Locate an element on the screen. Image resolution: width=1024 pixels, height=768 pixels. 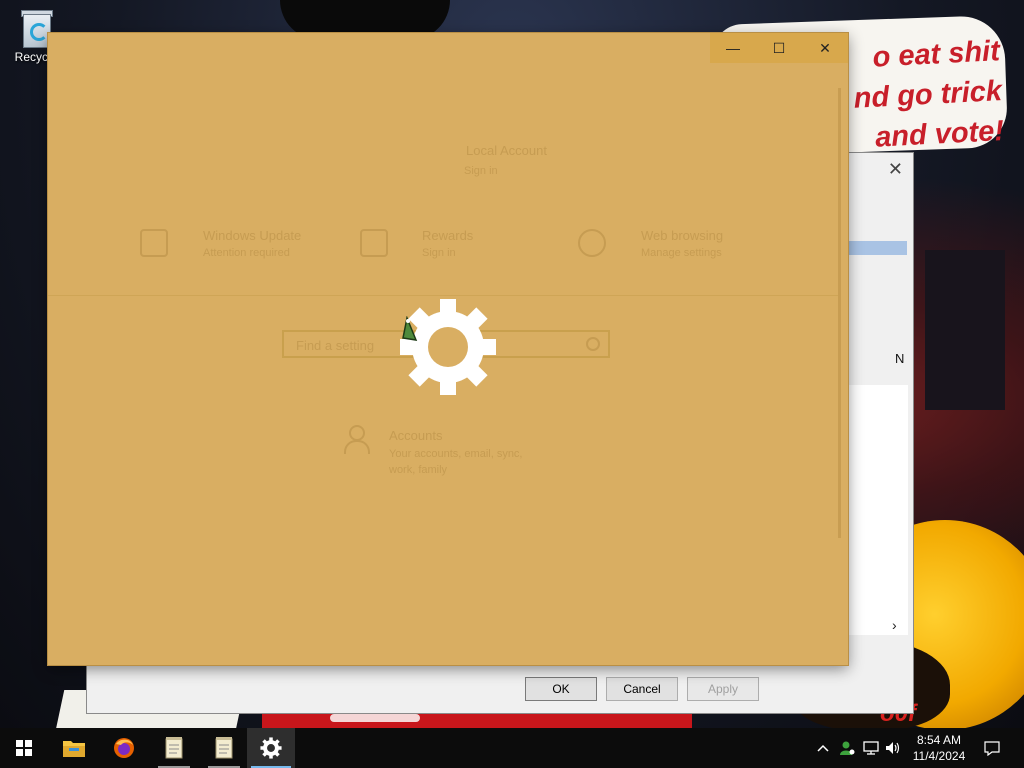
taskbar-clock: 8:54 AM 11/4/2024 is located at coordinates (939, 748).